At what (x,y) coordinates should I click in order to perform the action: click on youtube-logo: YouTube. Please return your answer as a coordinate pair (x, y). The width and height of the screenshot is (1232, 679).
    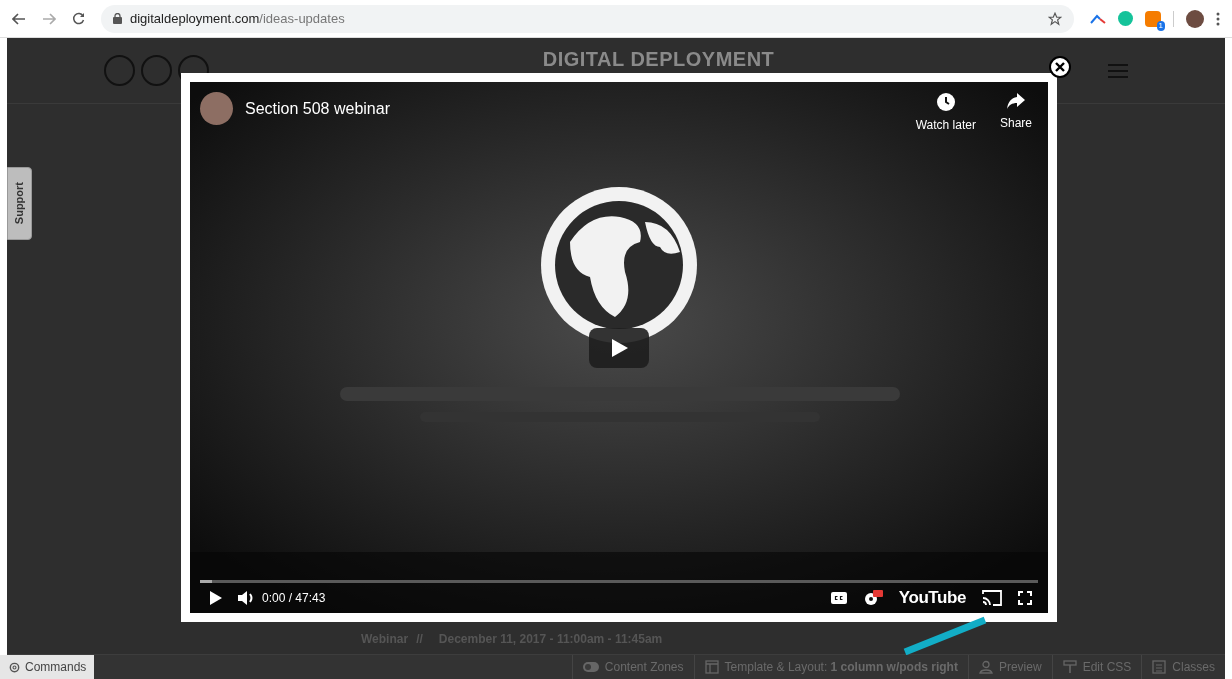
    Looking at the image, I should click on (932, 598).